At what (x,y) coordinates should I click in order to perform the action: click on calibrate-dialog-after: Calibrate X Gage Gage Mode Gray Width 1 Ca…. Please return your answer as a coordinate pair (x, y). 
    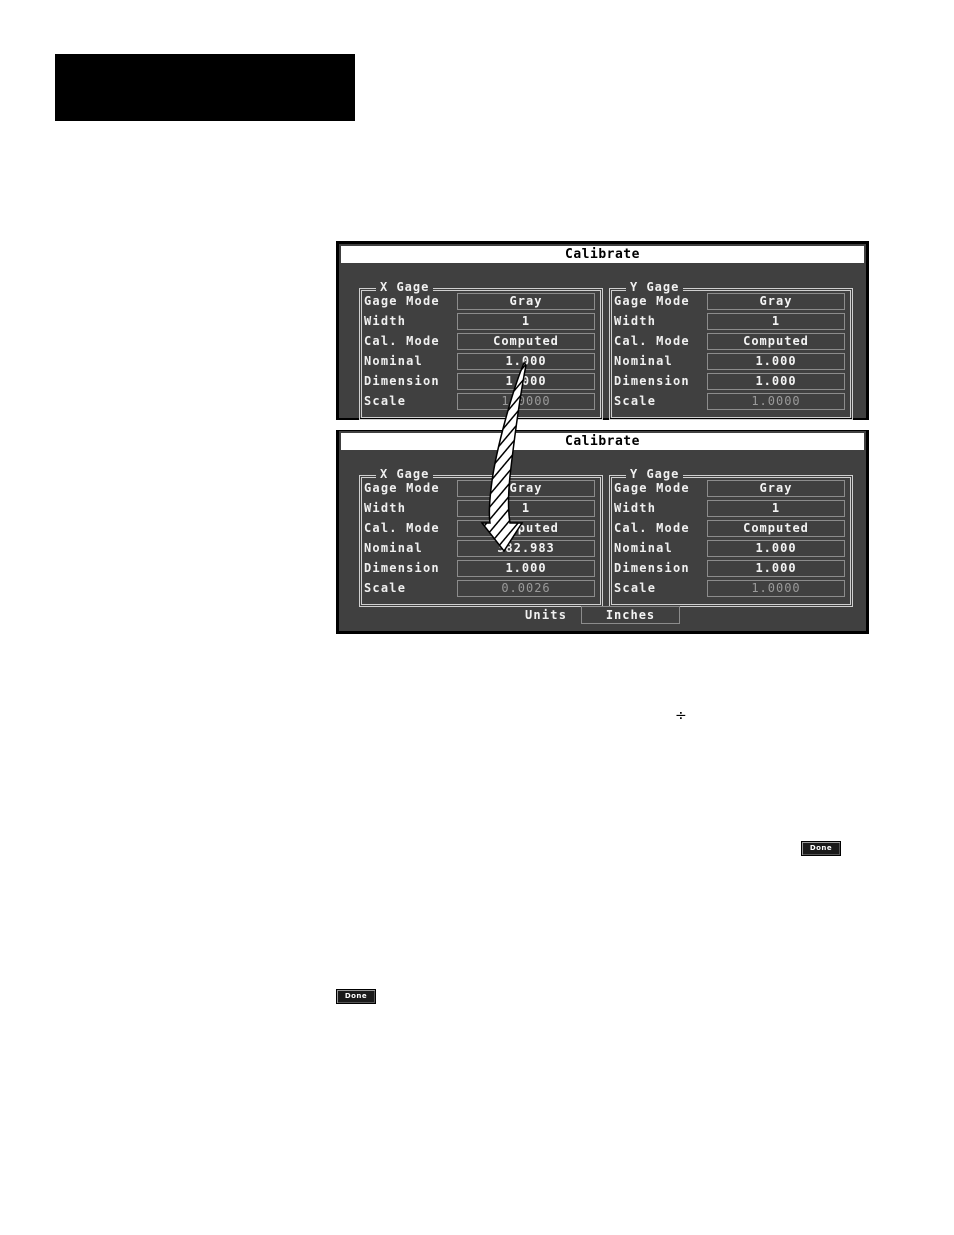
    Looking at the image, I should click on (602, 531).